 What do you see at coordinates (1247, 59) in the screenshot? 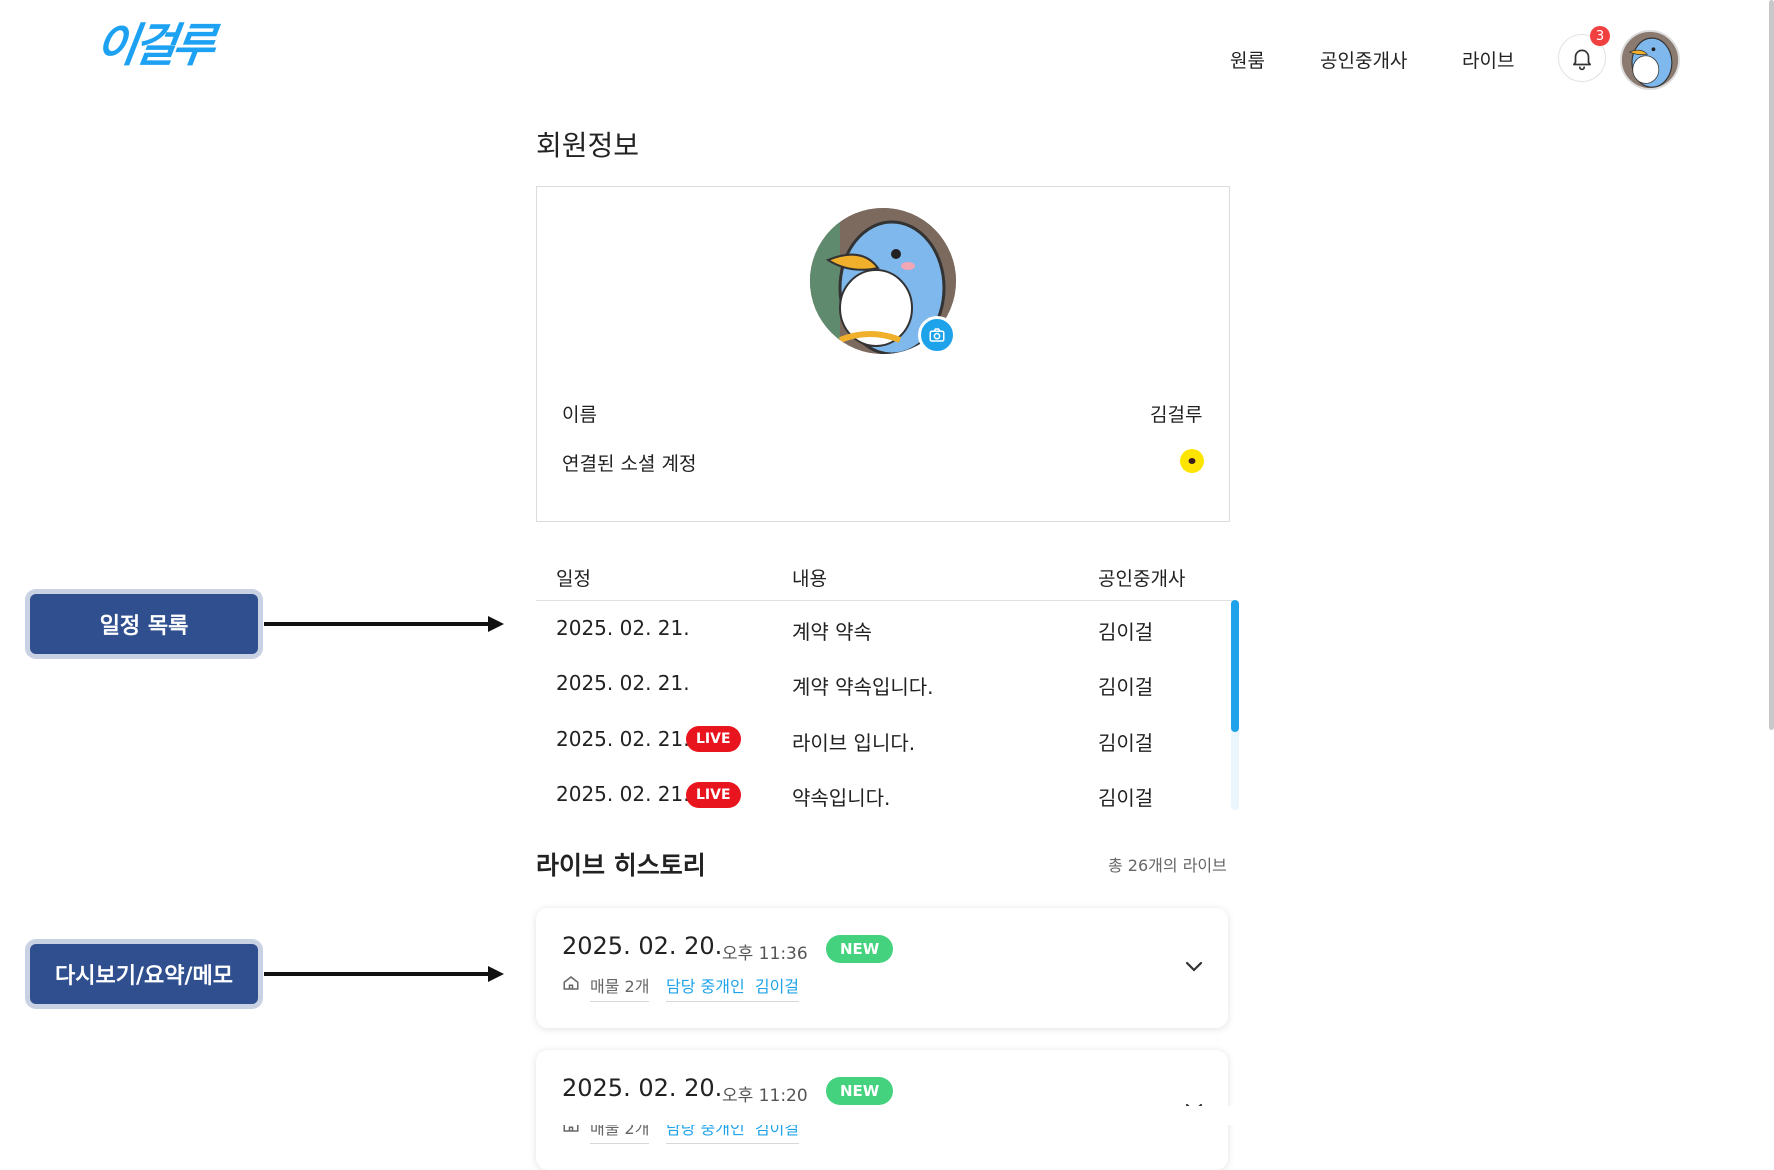
I see `nav-oneroom: 원룸` at bounding box center [1247, 59].